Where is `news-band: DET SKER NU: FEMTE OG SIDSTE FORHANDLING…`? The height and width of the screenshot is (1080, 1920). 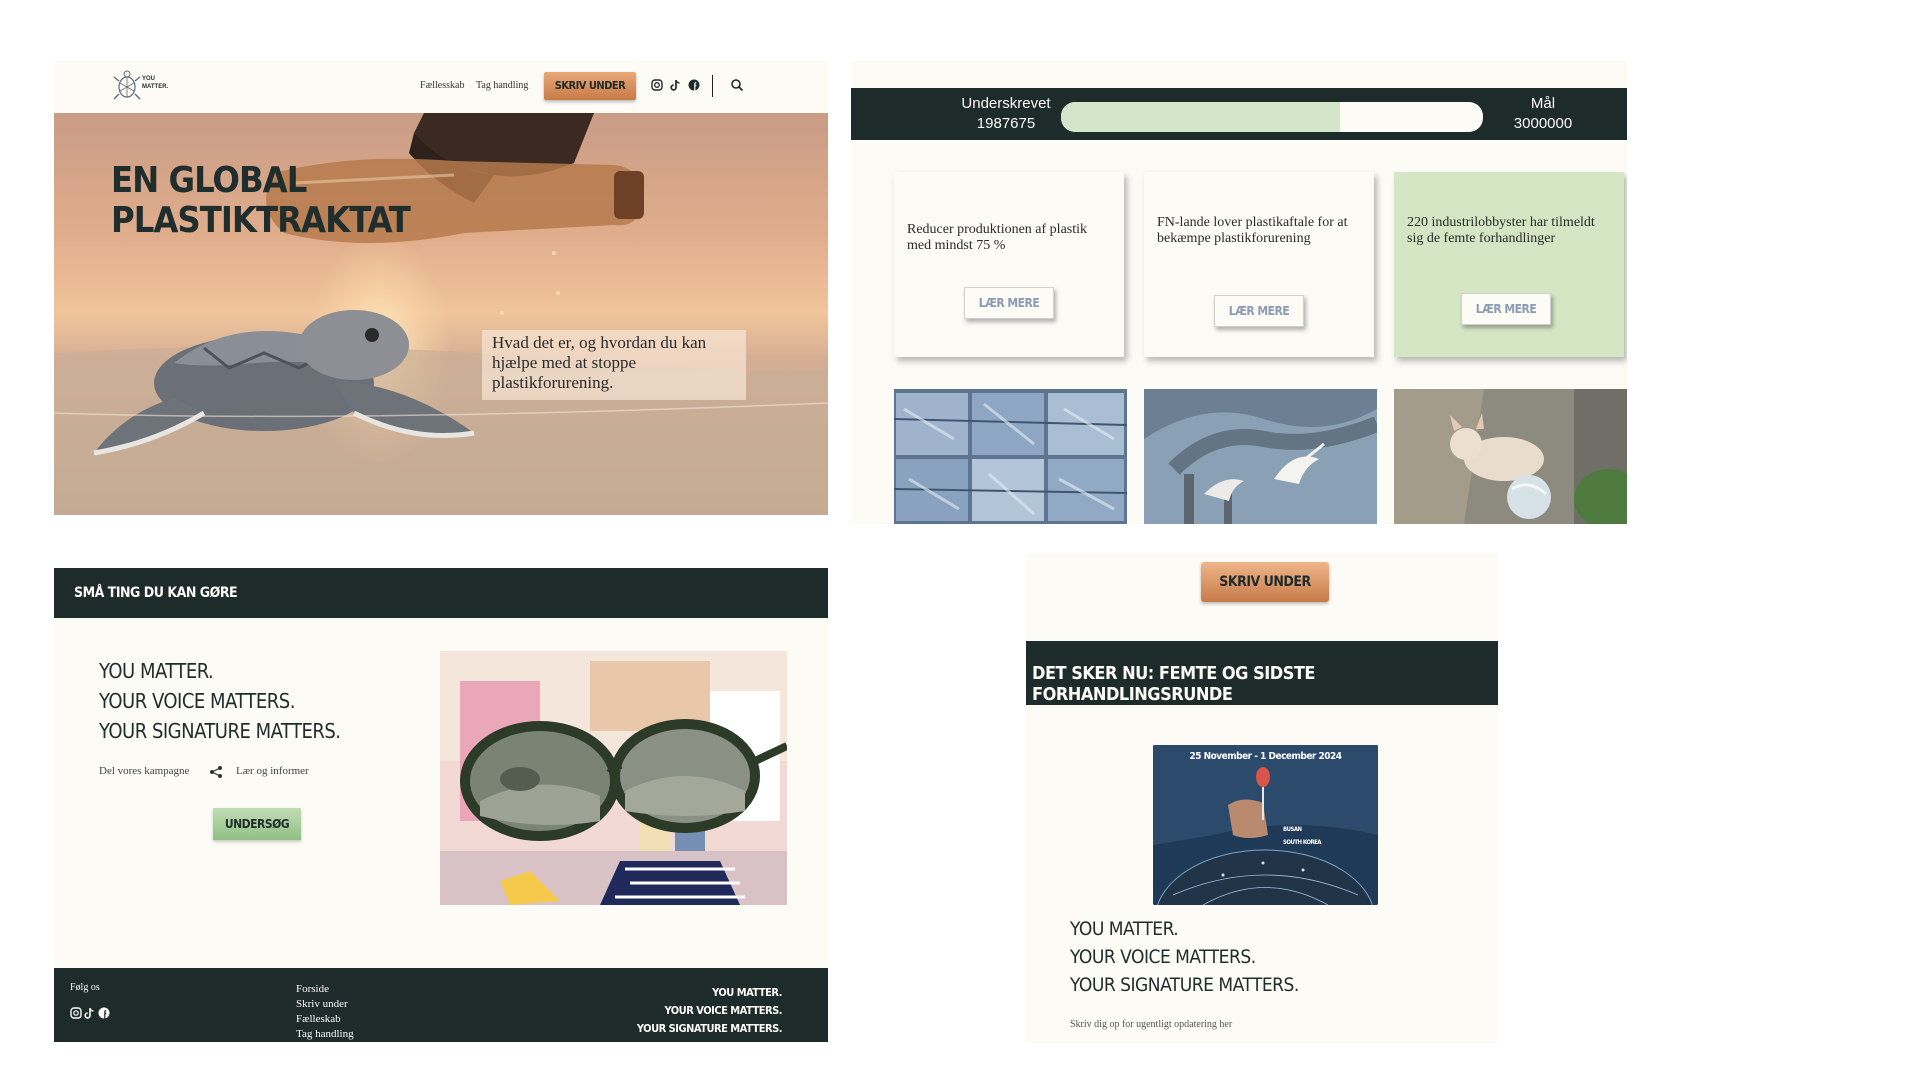 news-band: DET SKER NU: FEMTE OG SIDSTE FORHANDLING… is located at coordinates (1262, 673).